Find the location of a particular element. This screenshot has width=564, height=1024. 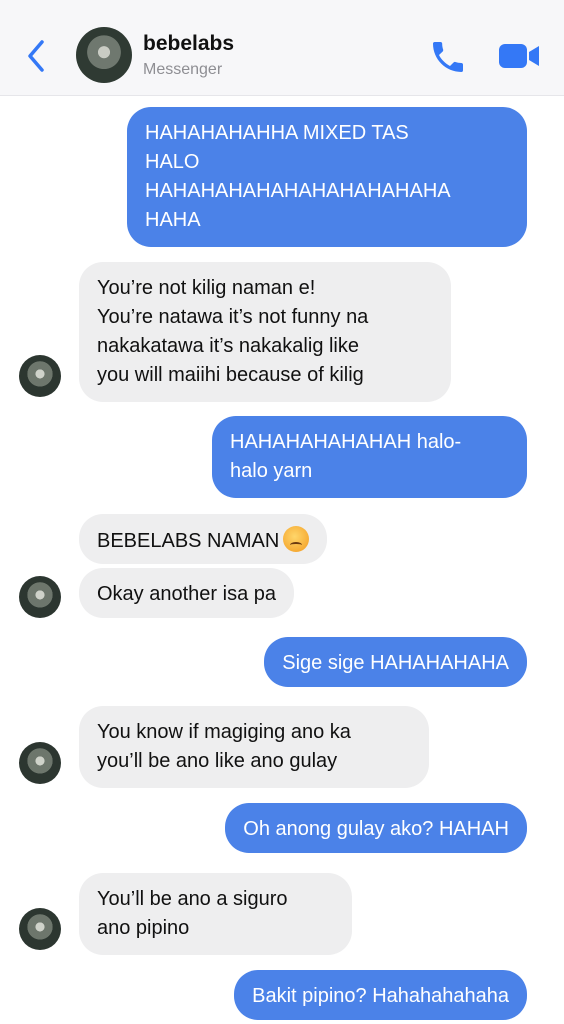

video-camera-icon is located at coordinates (519, 56).